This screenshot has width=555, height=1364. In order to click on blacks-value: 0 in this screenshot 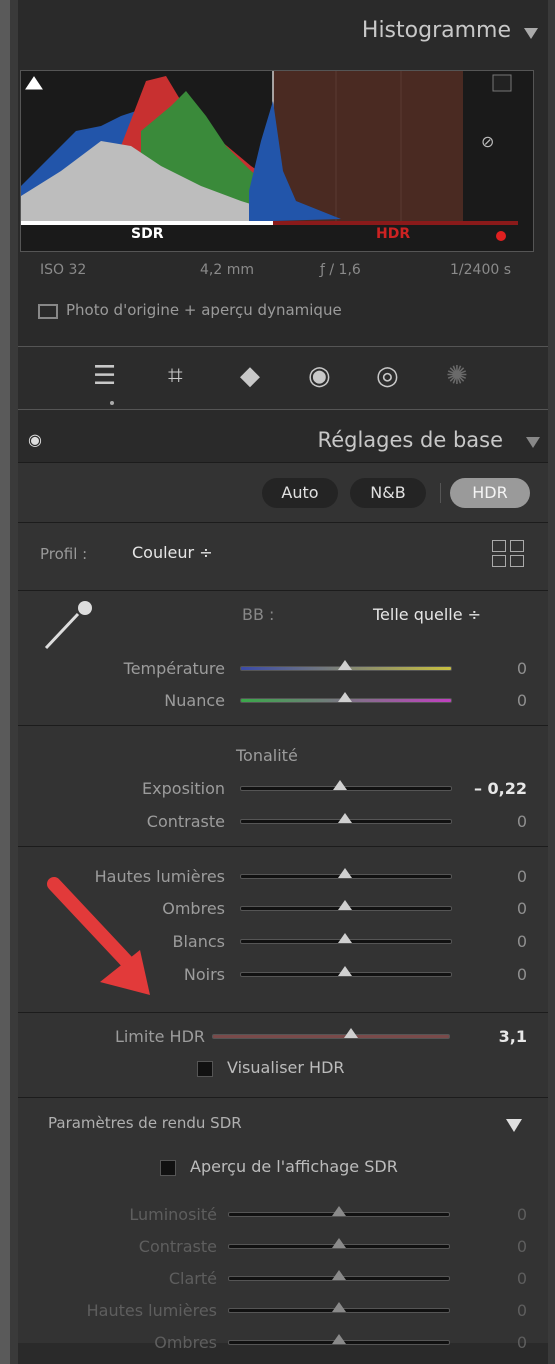, I will do `click(522, 974)`.